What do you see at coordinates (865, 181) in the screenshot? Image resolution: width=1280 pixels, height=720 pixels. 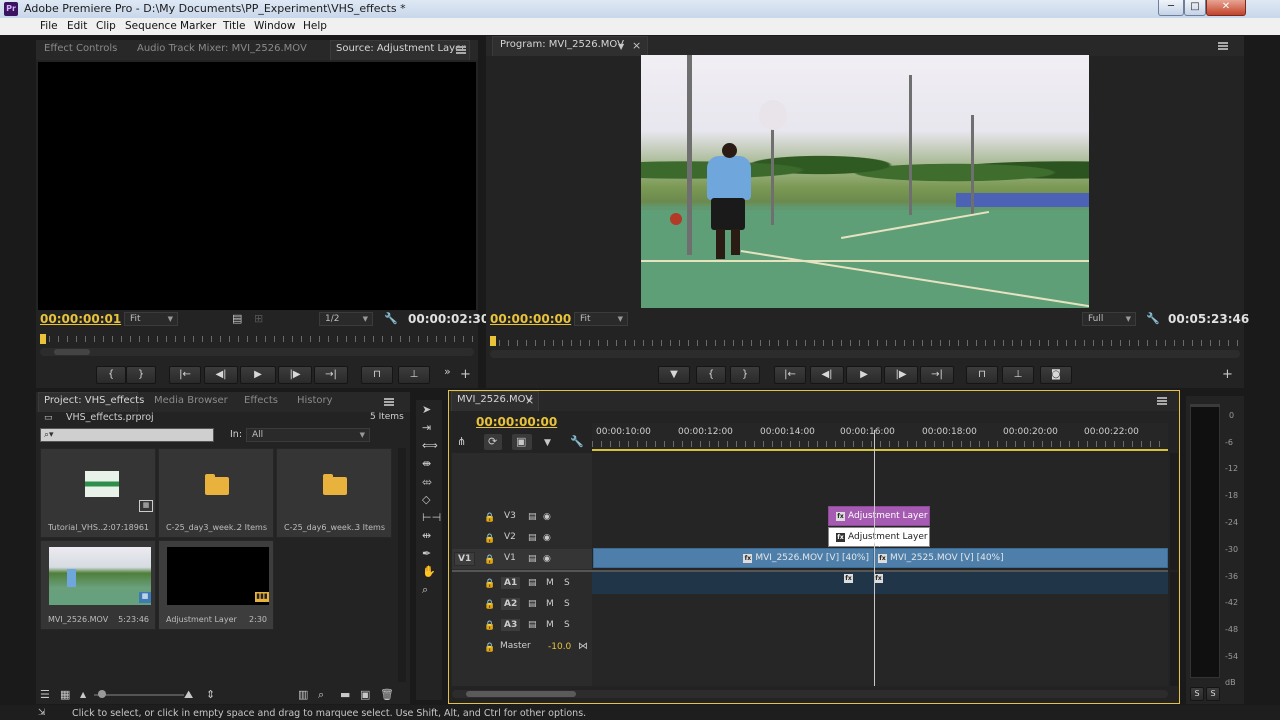 I see `program-video-frame` at bounding box center [865, 181].